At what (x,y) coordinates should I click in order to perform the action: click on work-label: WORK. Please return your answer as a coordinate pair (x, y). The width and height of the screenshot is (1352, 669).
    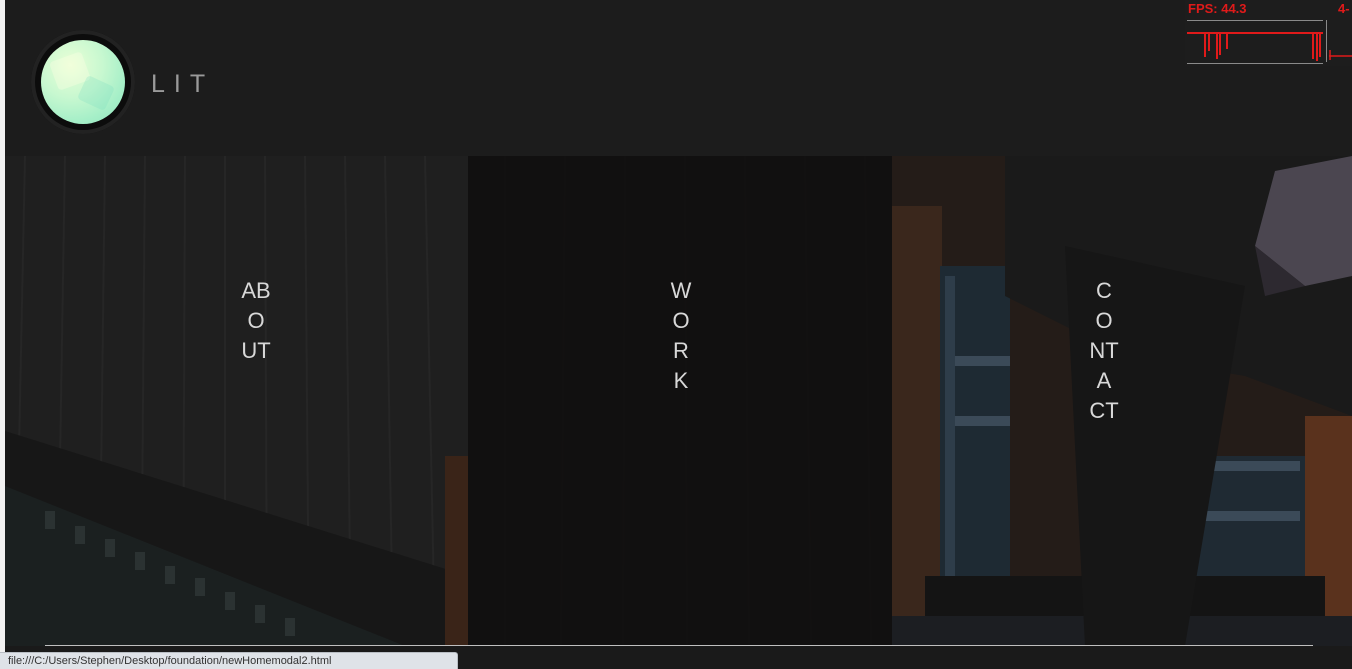
    Looking at the image, I should click on (681, 335).